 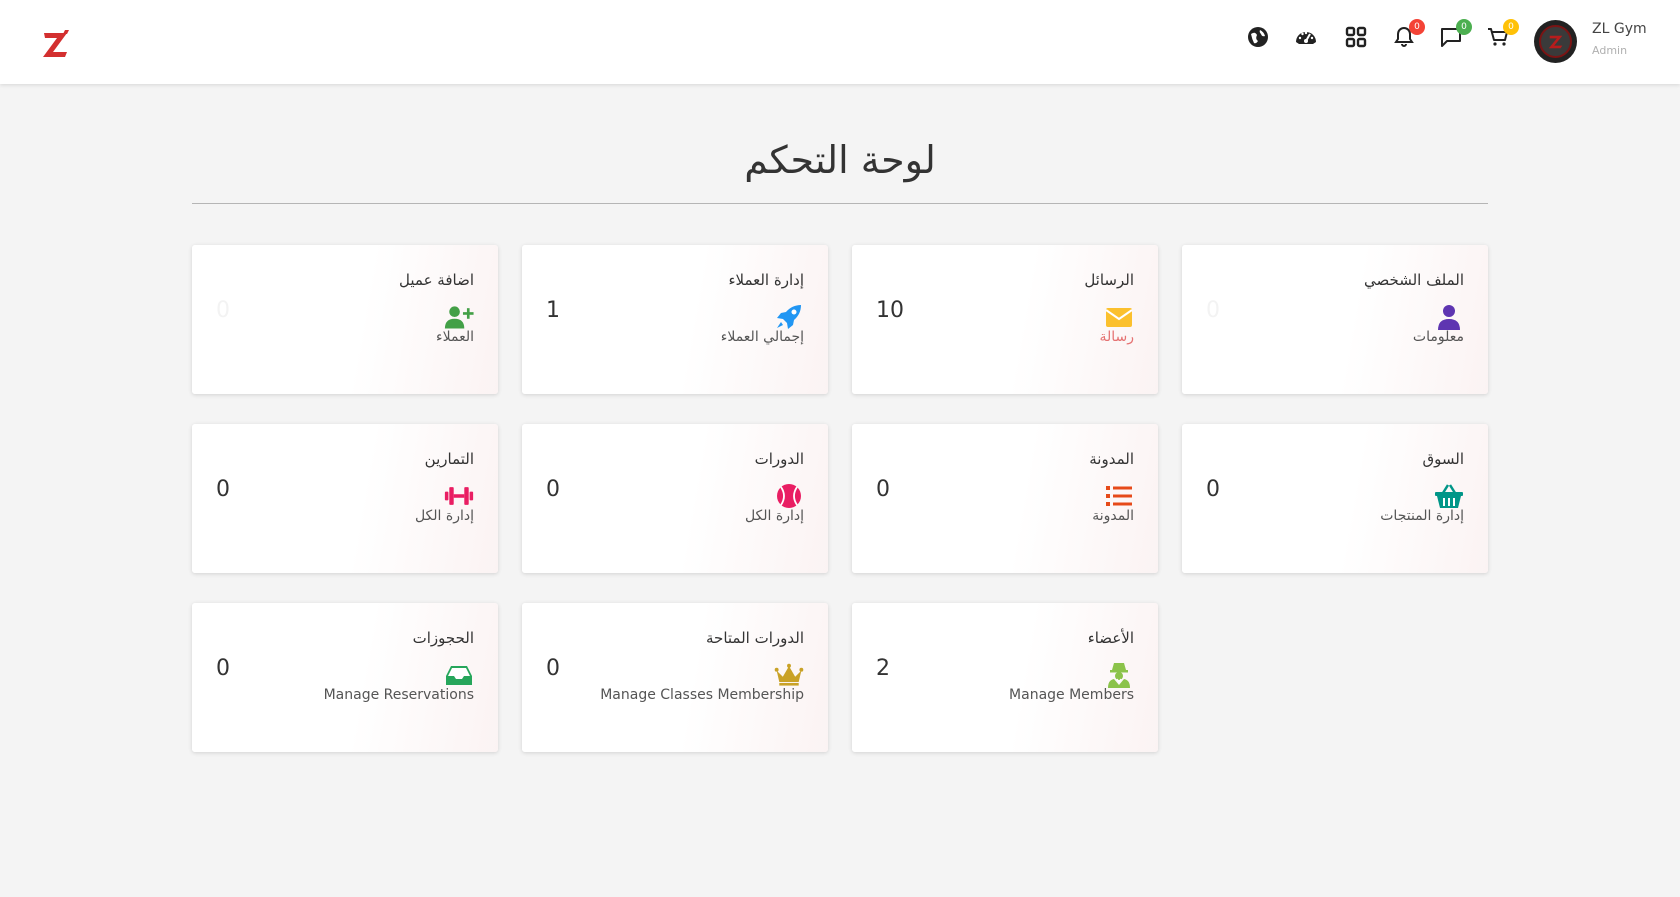 I want to click on basket-icon, so click(x=1449, y=496).